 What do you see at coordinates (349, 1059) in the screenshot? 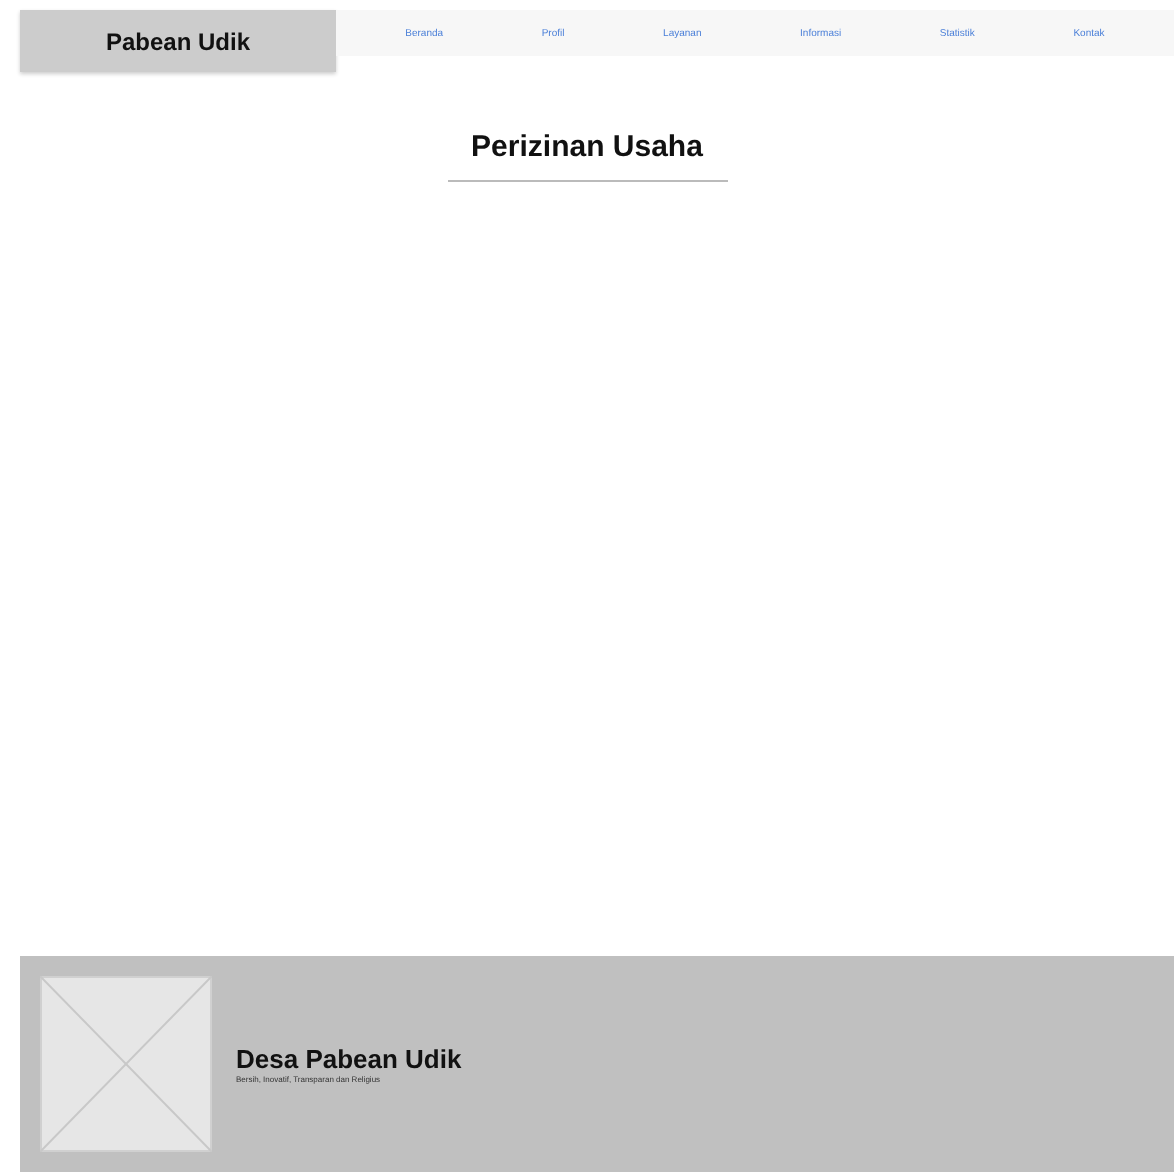
I see `footer-title: Desa Pabean Udik` at bounding box center [349, 1059].